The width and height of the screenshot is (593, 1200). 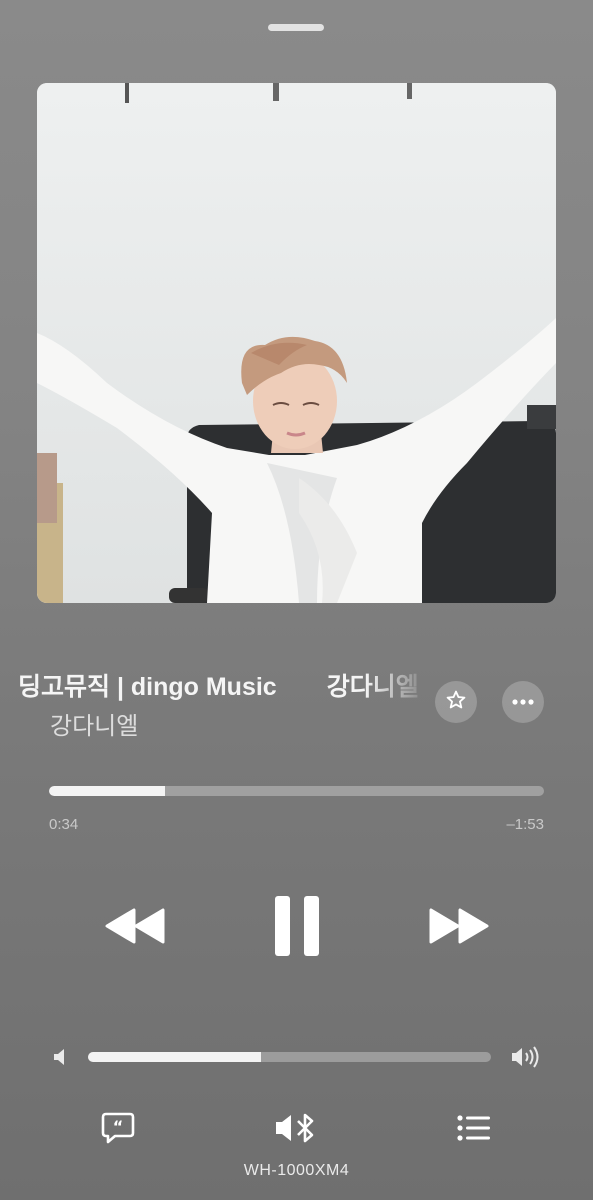 I want to click on star-icon, so click(x=456, y=702).